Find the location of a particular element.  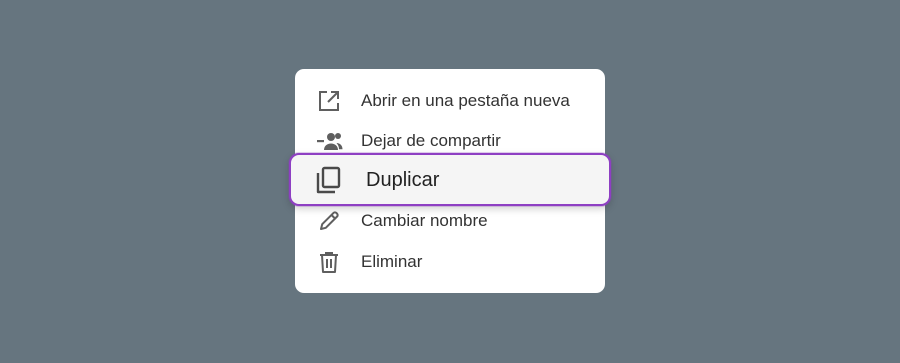

menu-item-delete: Eliminar is located at coordinates (450, 262).